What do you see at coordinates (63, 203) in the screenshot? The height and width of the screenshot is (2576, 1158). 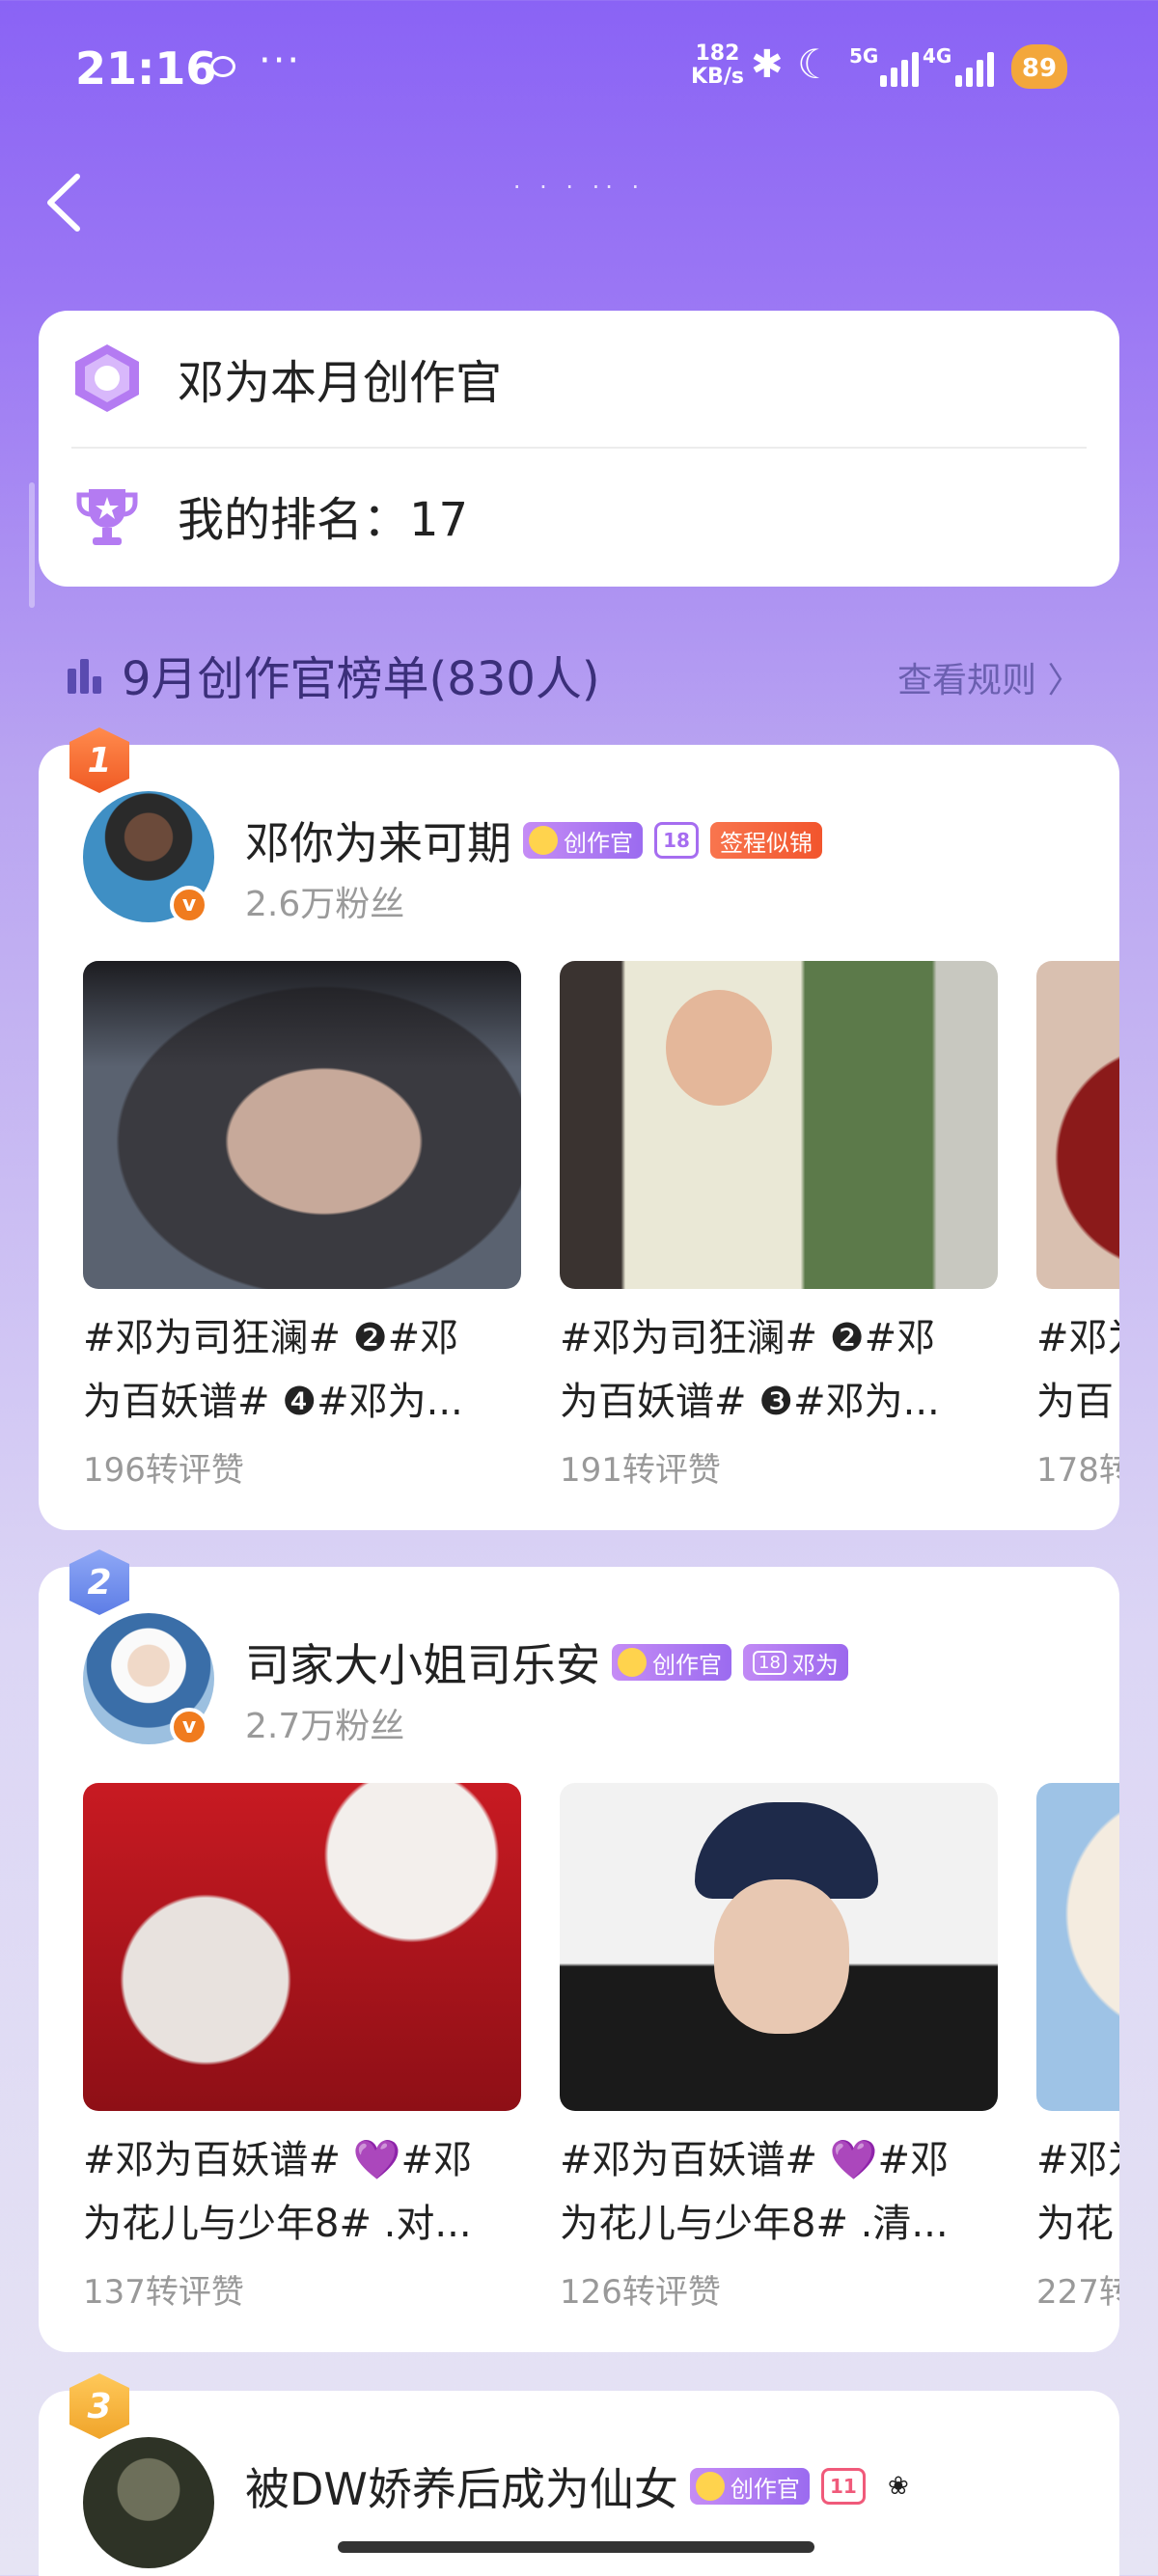 I see `chevron-left-icon` at bounding box center [63, 203].